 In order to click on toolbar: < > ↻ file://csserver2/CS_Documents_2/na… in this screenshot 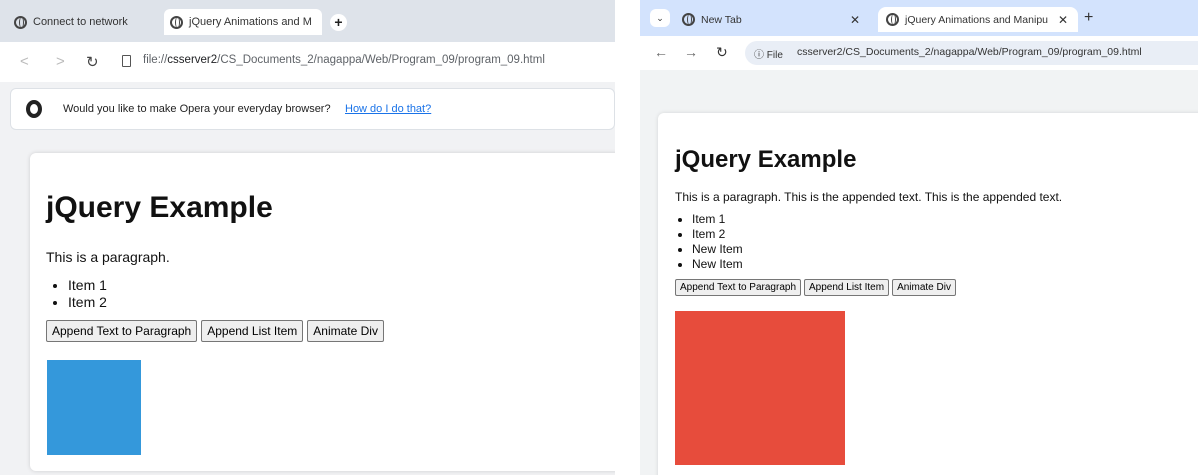, I will do `click(307, 62)`.